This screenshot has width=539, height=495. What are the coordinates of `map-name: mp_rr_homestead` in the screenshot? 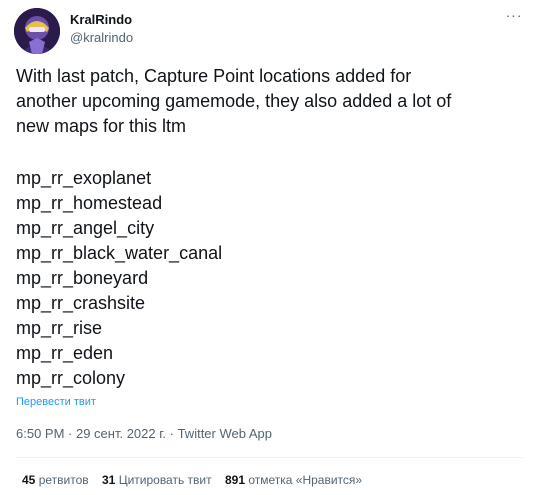 It's located at (89, 203).